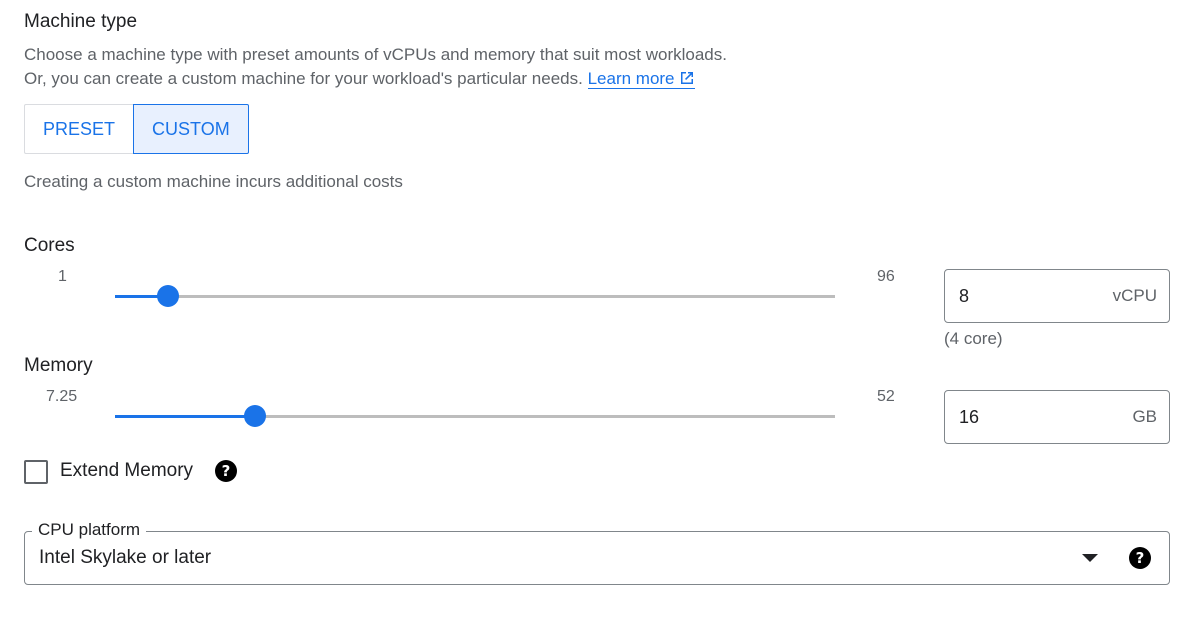 Image resolution: width=1186 pixels, height=630 pixels. Describe the element at coordinates (125, 557) in the screenshot. I see `cpu-platform-value: Intel Skylake or later` at that location.